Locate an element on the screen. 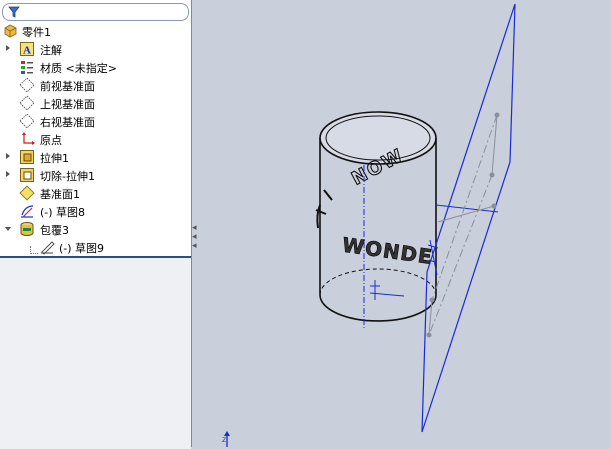  tree-item-annotations: A 注解 is located at coordinates (95, 49).